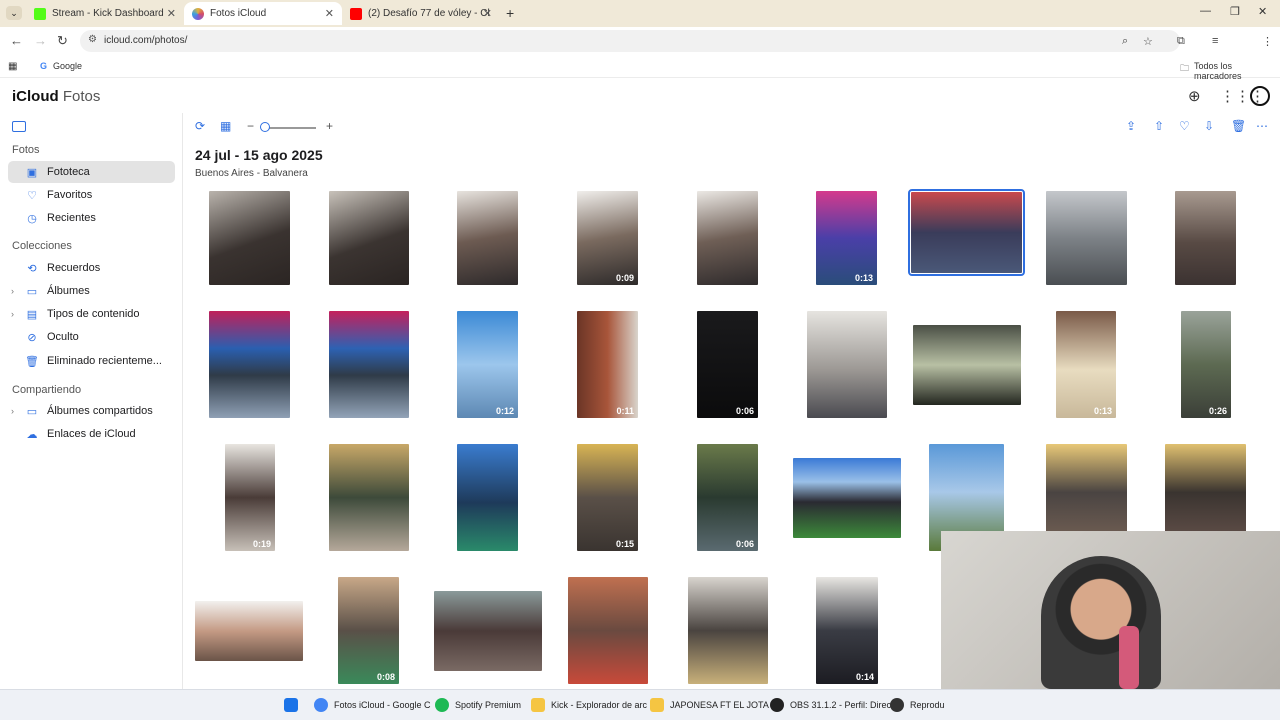  Describe the element at coordinates (105, 13) in the screenshot. I see `tab-kick-dashboard: Stream - Kick Dashboard ✕` at that location.